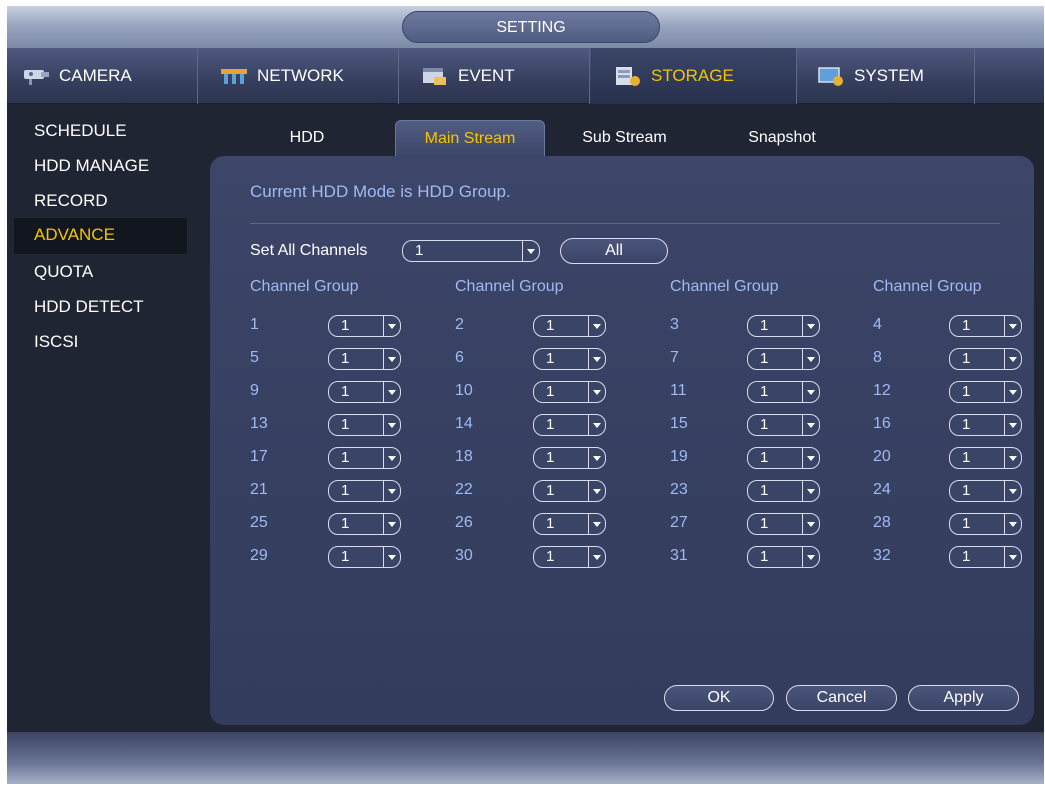 This screenshot has width=1045, height=790. Describe the element at coordinates (259, 555) in the screenshot. I see `channel-number: 29` at that location.